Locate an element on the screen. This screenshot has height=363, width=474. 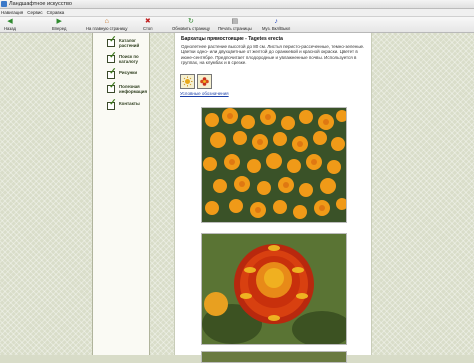
menu-item-service: Сервис is located at coordinates (34, 12).